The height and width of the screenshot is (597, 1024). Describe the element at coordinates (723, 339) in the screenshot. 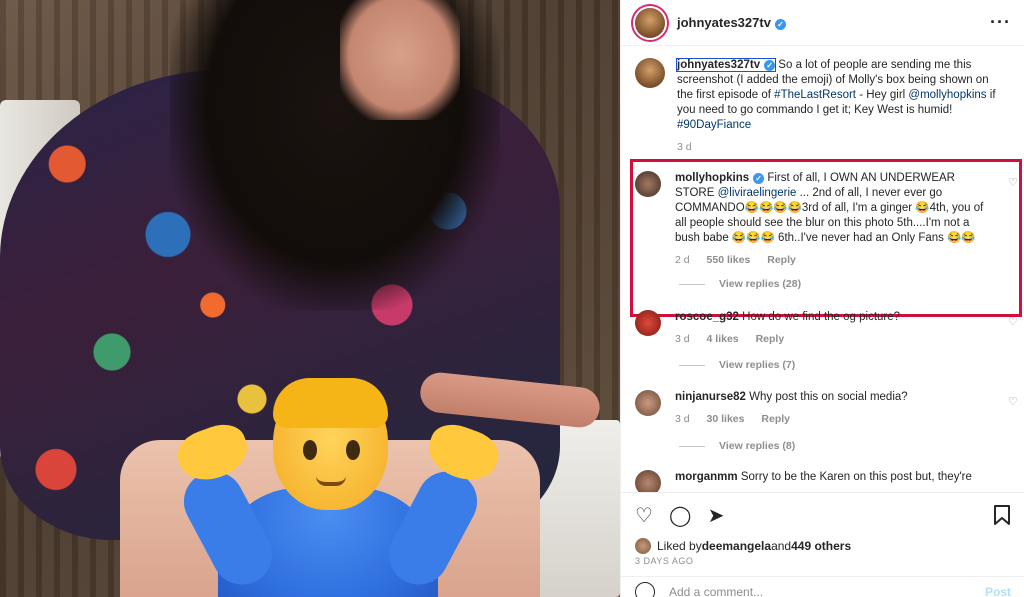

I see `likes-count: 4 likes` at that location.